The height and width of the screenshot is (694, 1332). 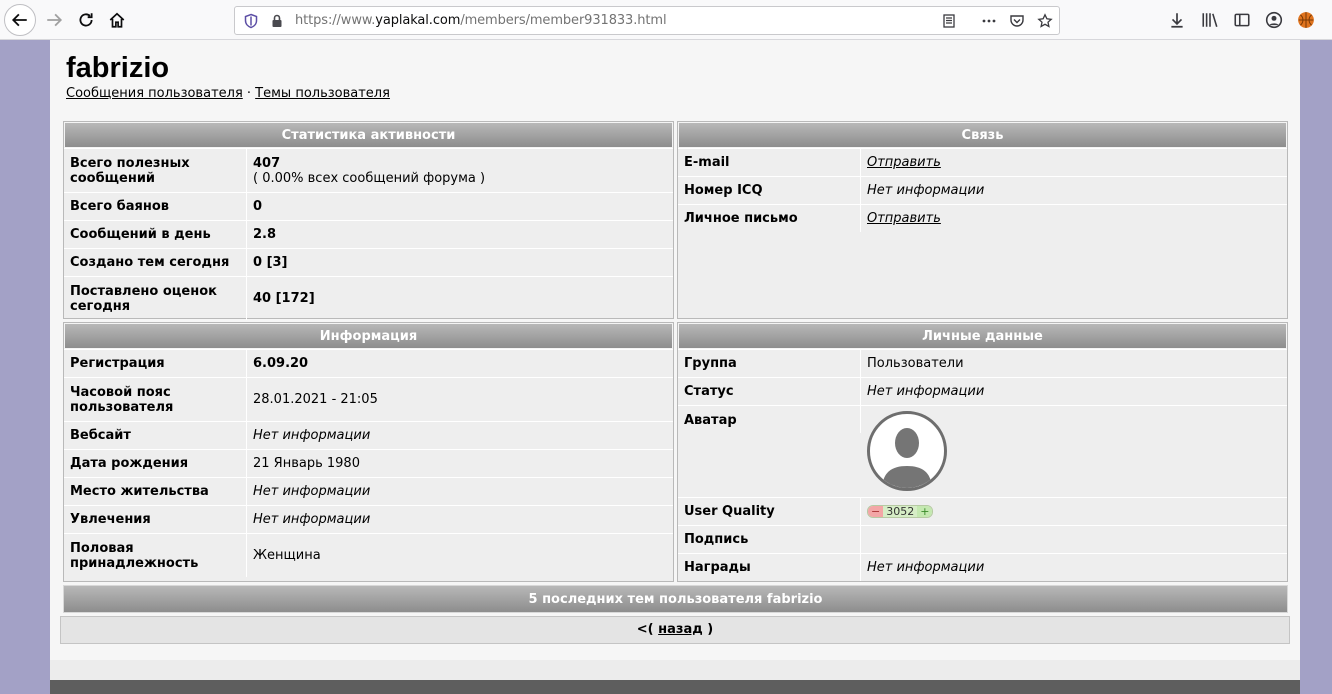 What do you see at coordinates (277, 21) in the screenshot?
I see `lock-icon` at bounding box center [277, 21].